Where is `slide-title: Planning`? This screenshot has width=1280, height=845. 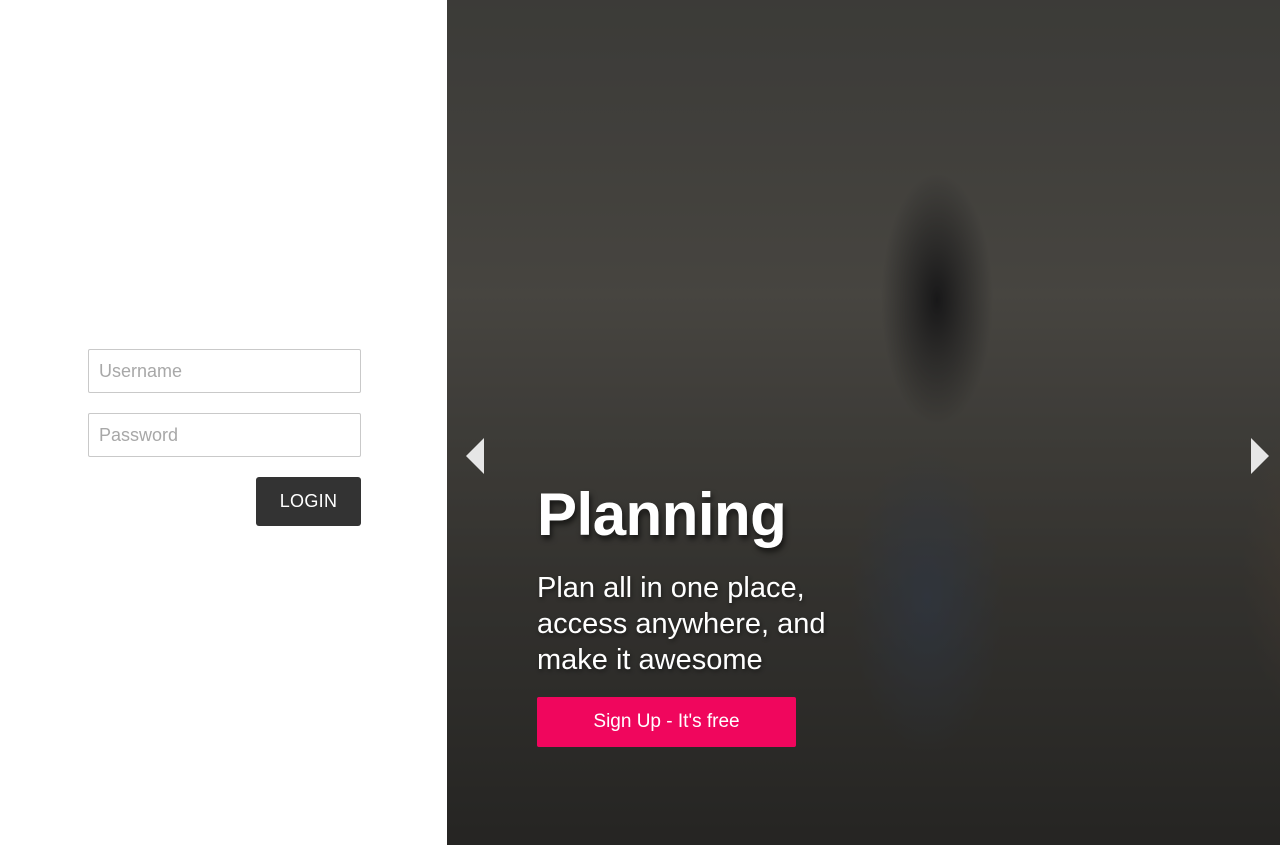
slide-title: Planning is located at coordinates (662, 514).